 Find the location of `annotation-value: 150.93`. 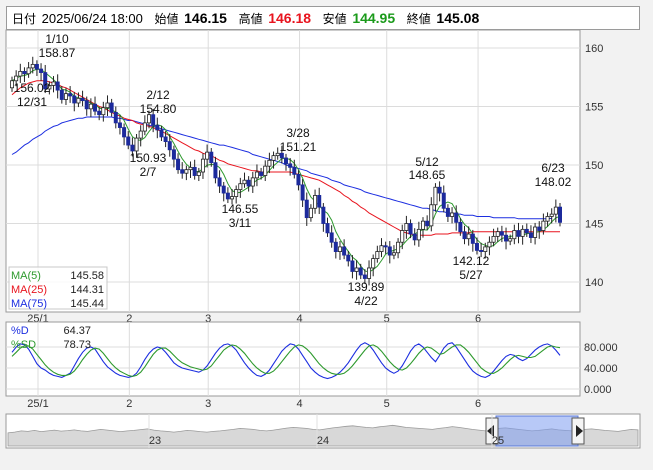

annotation-value: 150.93 is located at coordinates (148, 158).